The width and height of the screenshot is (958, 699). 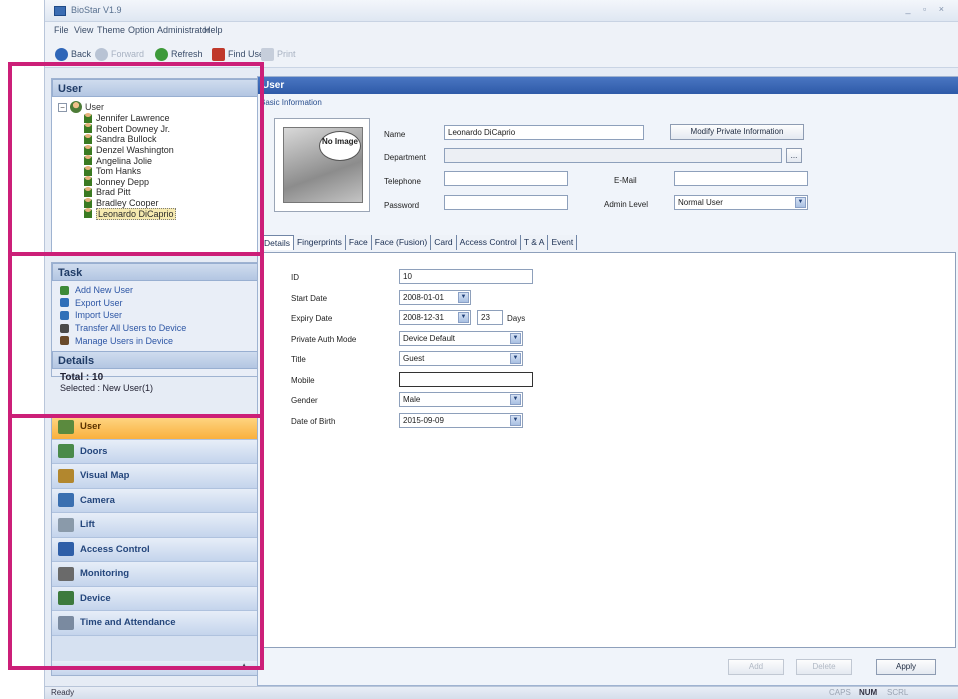 What do you see at coordinates (218, 54) in the screenshot?
I see `find-user-icon` at bounding box center [218, 54].